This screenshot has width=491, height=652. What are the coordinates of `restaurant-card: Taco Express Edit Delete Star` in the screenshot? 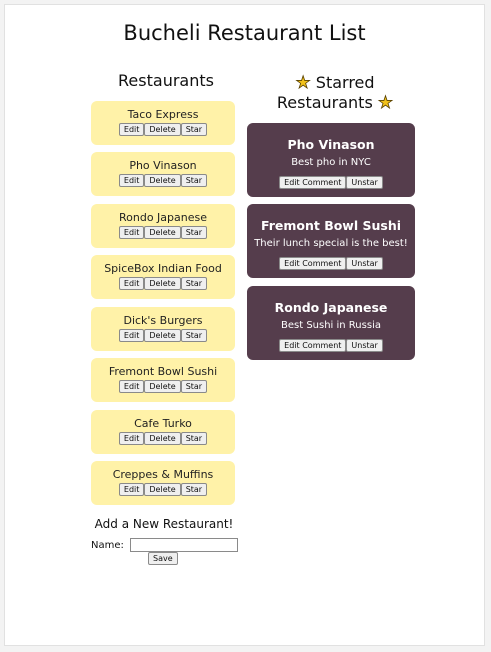 It's located at (163, 123).